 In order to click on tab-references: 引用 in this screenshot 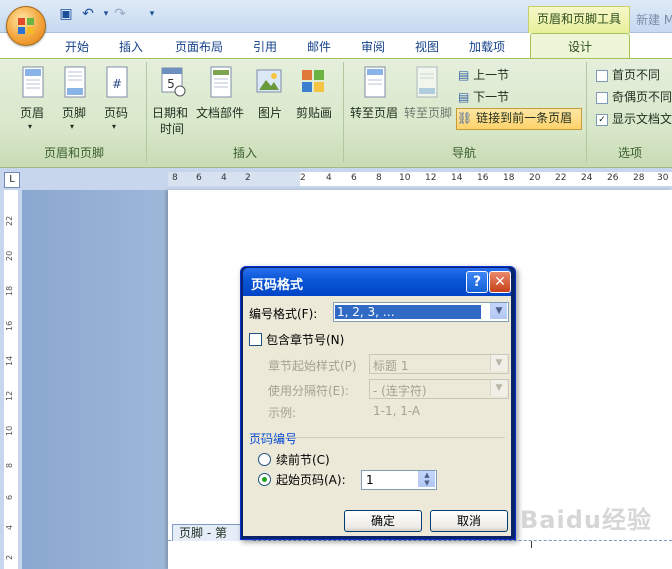, I will do `click(265, 47)`.